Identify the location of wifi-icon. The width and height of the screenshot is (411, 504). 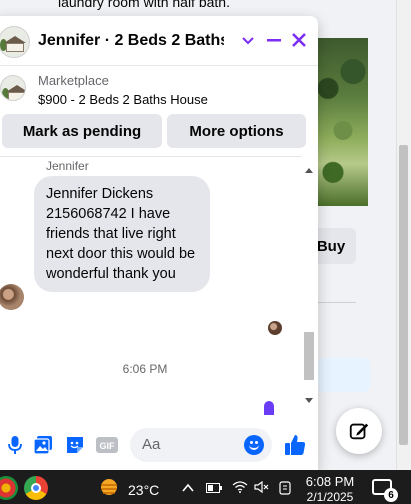
(240, 488).